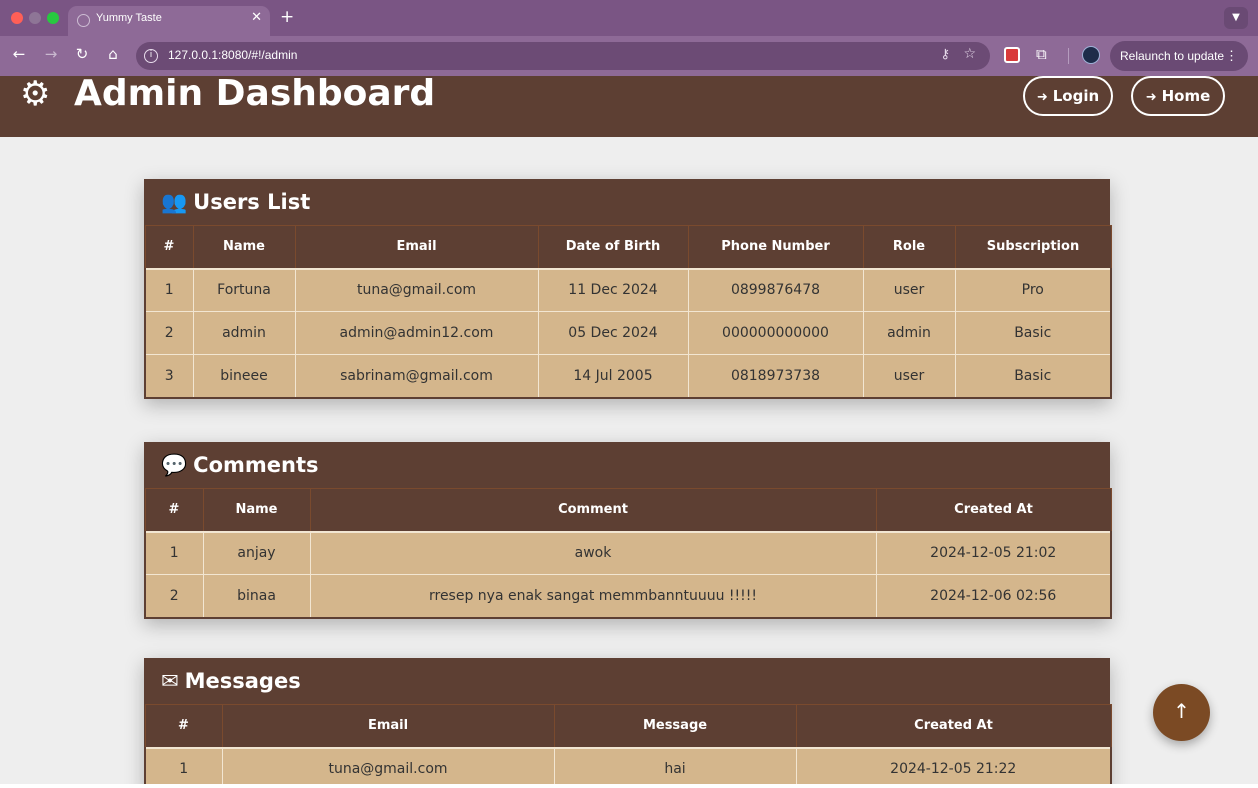  Describe the element at coordinates (675, 726) in the screenshot. I see `column-header: Message` at that location.